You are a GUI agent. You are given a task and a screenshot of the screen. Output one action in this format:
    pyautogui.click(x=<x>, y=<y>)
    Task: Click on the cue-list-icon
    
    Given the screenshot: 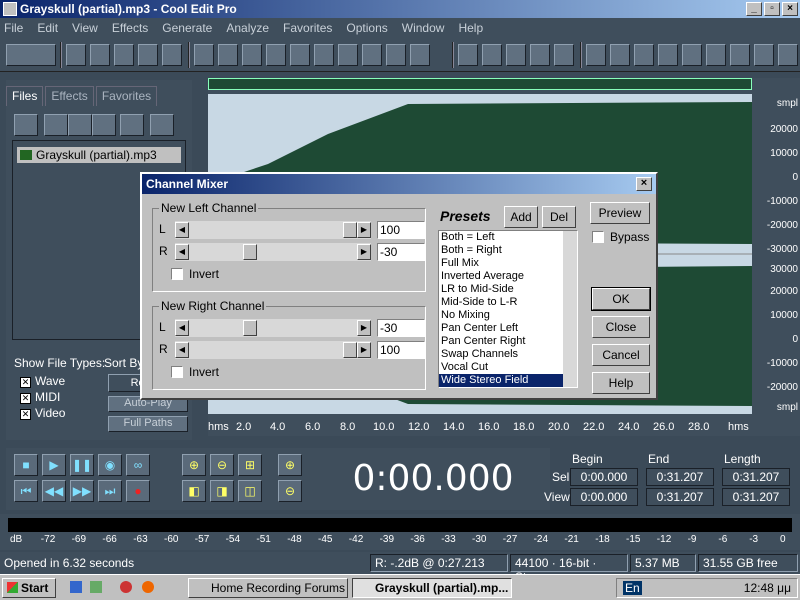 What is the action you would take?
    pyautogui.click(x=596, y=55)
    